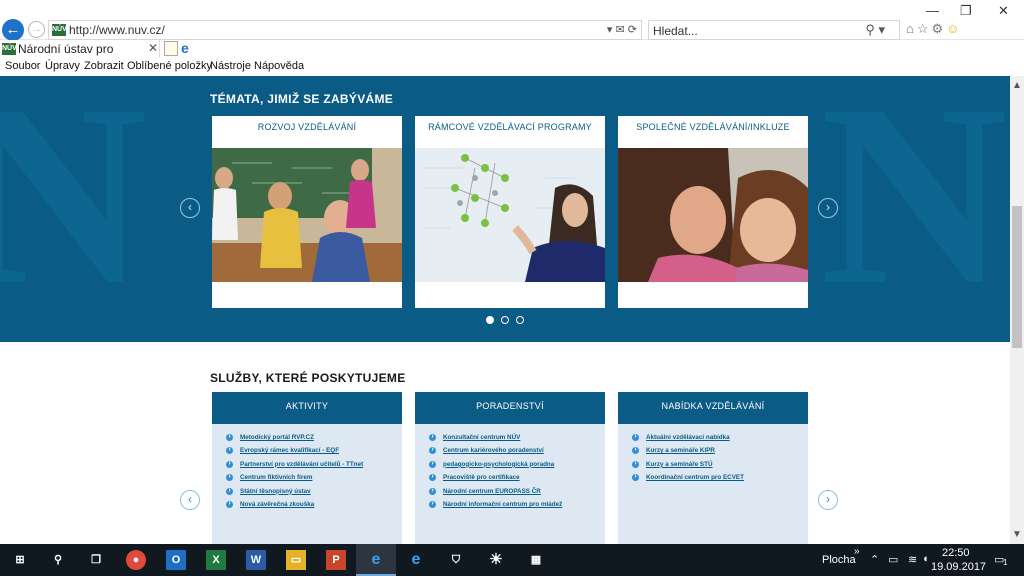 The width and height of the screenshot is (1024, 576). Describe the element at coordinates (1017, 85) in the screenshot. I see `scroll-up-arrow-icon: ▲` at that location.